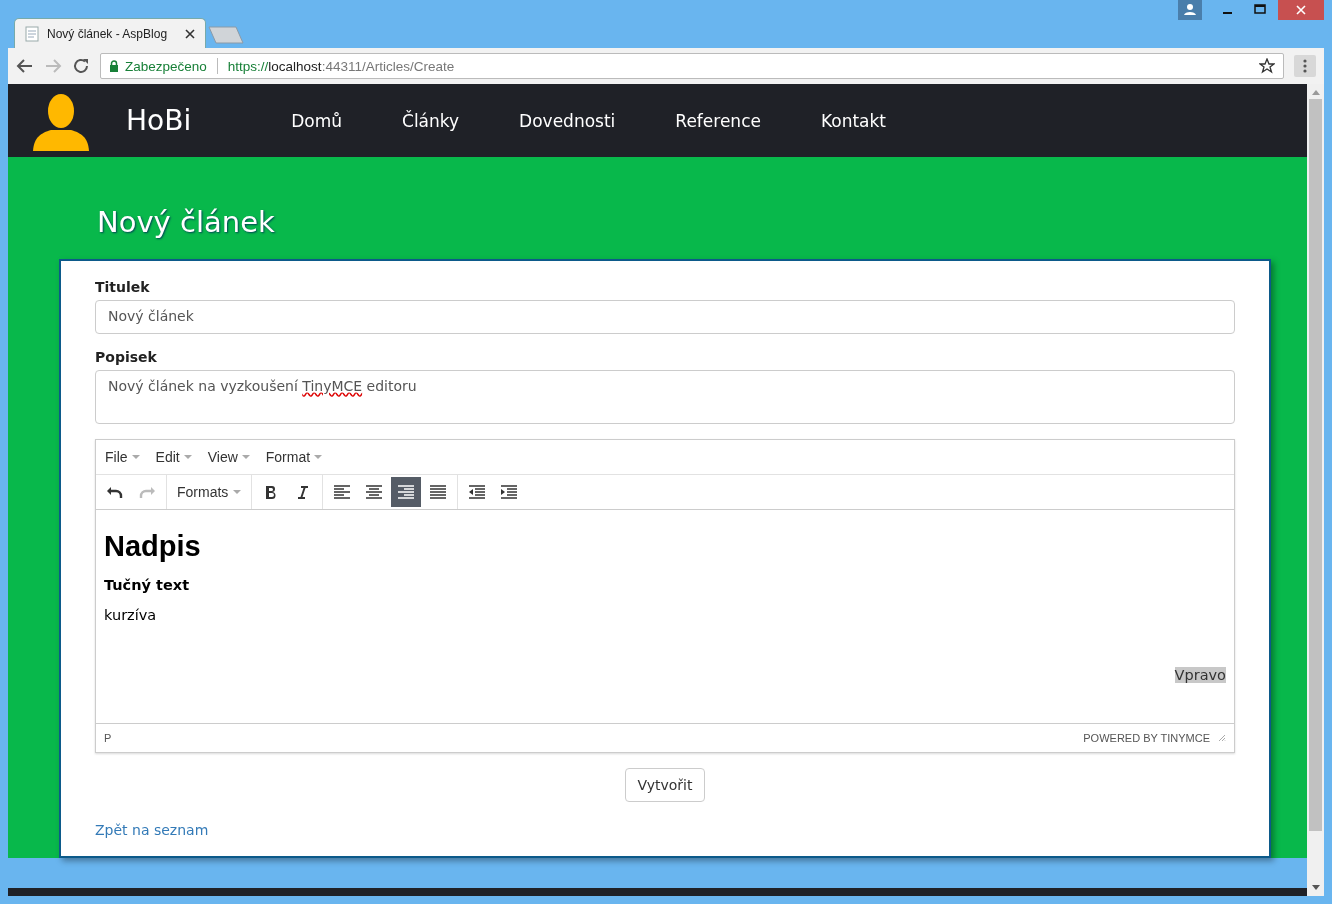  I want to click on editor-menu-item: Edit, so click(173, 457).